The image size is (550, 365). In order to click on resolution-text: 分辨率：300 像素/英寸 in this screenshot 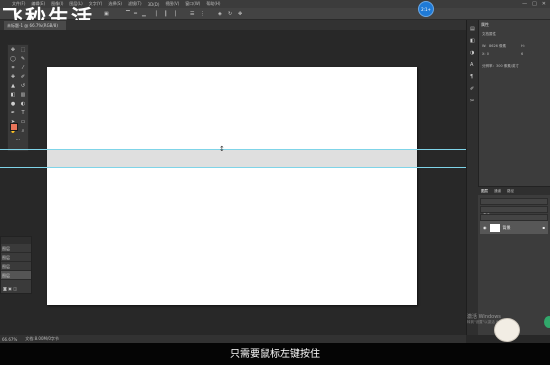, I will do `click(500, 66)`.